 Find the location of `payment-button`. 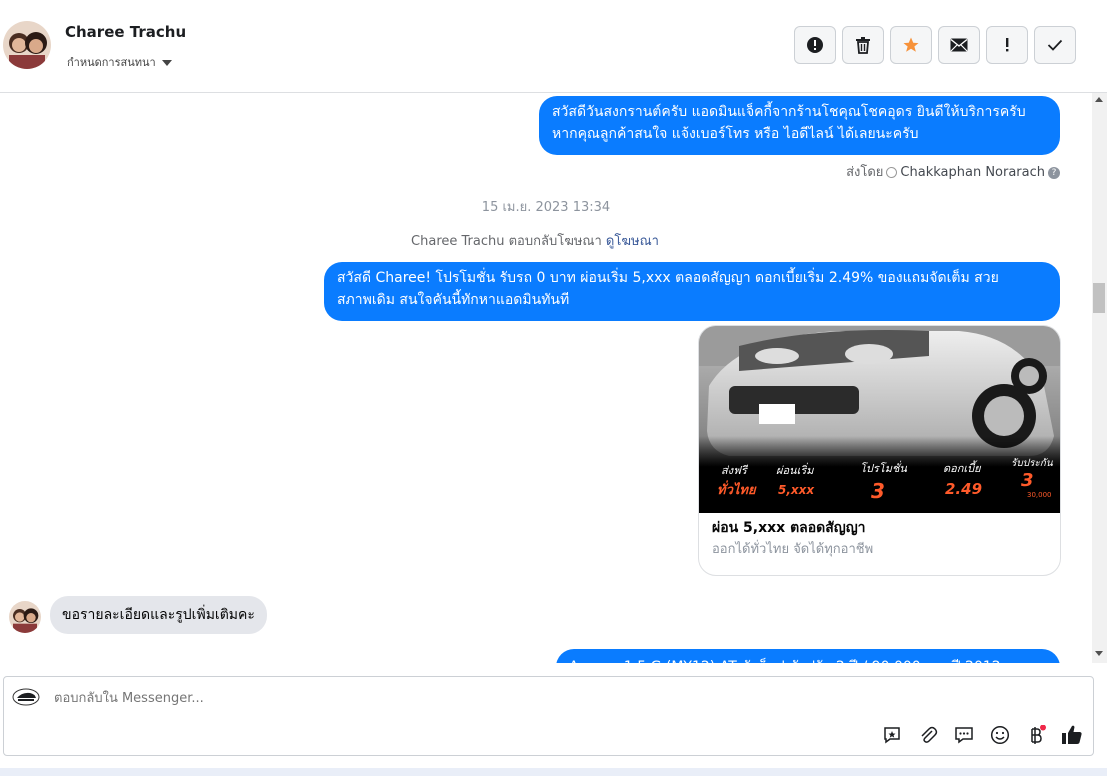

payment-button is located at coordinates (1036, 735).